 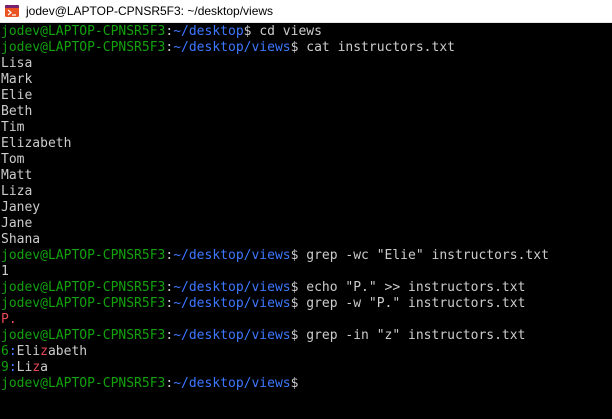 What do you see at coordinates (306, 272) in the screenshot?
I see `output-line: 1` at bounding box center [306, 272].